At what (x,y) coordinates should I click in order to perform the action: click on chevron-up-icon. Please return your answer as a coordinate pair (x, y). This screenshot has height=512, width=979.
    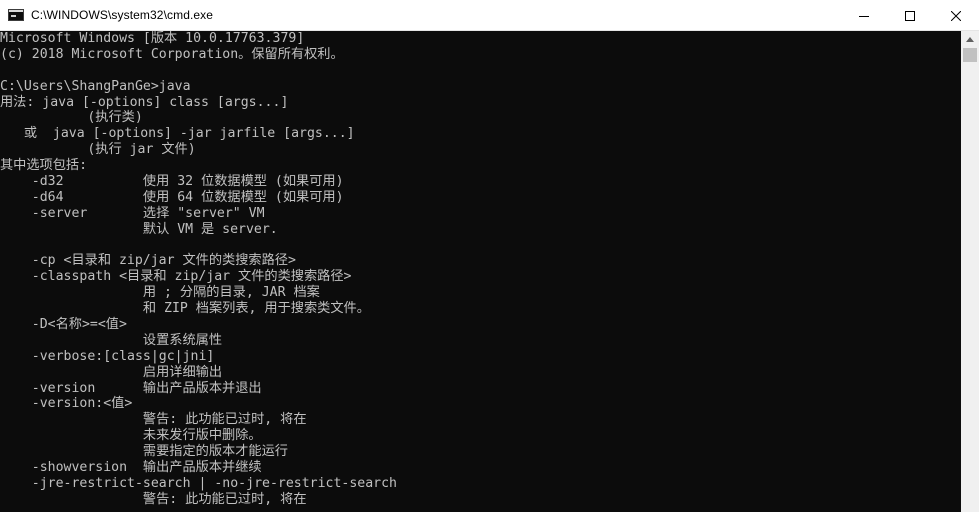
    Looking at the image, I should click on (970, 39).